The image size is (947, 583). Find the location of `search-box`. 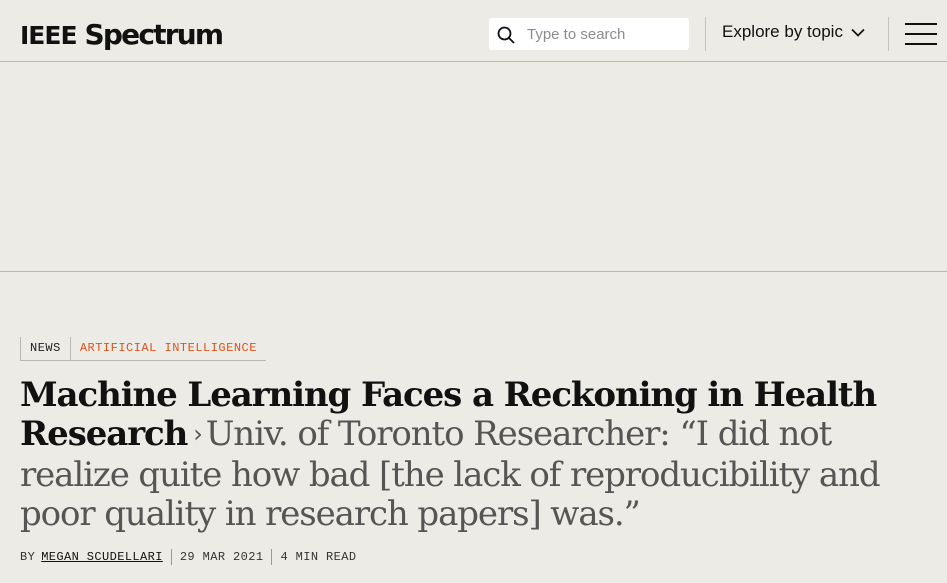

search-box is located at coordinates (589, 34).